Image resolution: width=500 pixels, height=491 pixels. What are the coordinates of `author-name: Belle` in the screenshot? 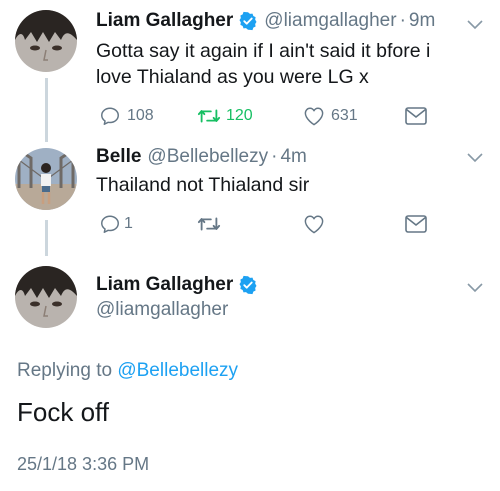 It's located at (118, 157).